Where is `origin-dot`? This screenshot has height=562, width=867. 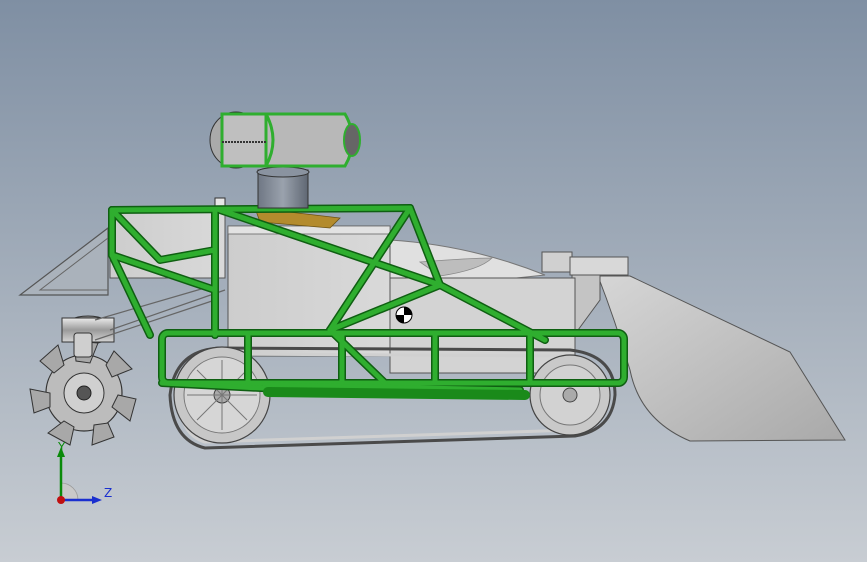 origin-dot is located at coordinates (61, 500).